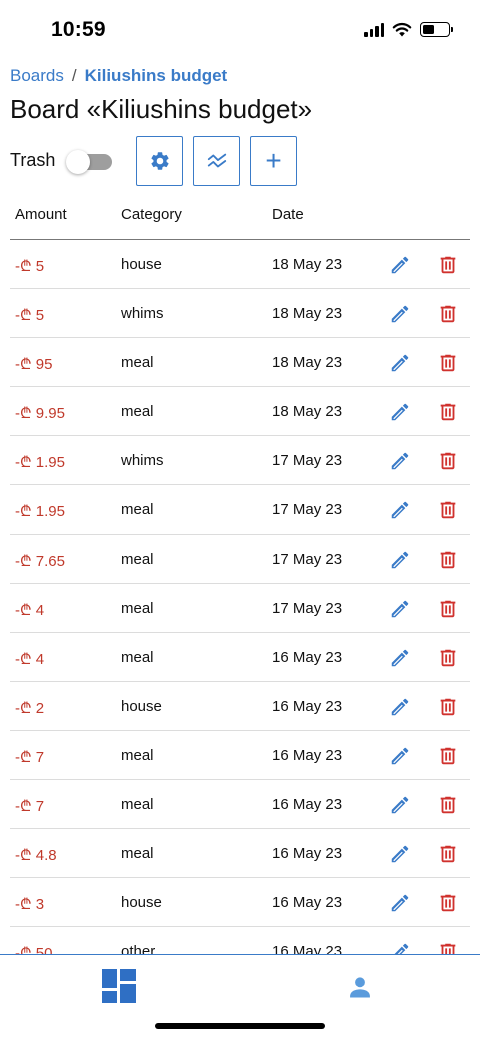 This screenshot has width=480, height=1038. What do you see at coordinates (78, 29) in the screenshot?
I see `status-time: 10:59` at bounding box center [78, 29].